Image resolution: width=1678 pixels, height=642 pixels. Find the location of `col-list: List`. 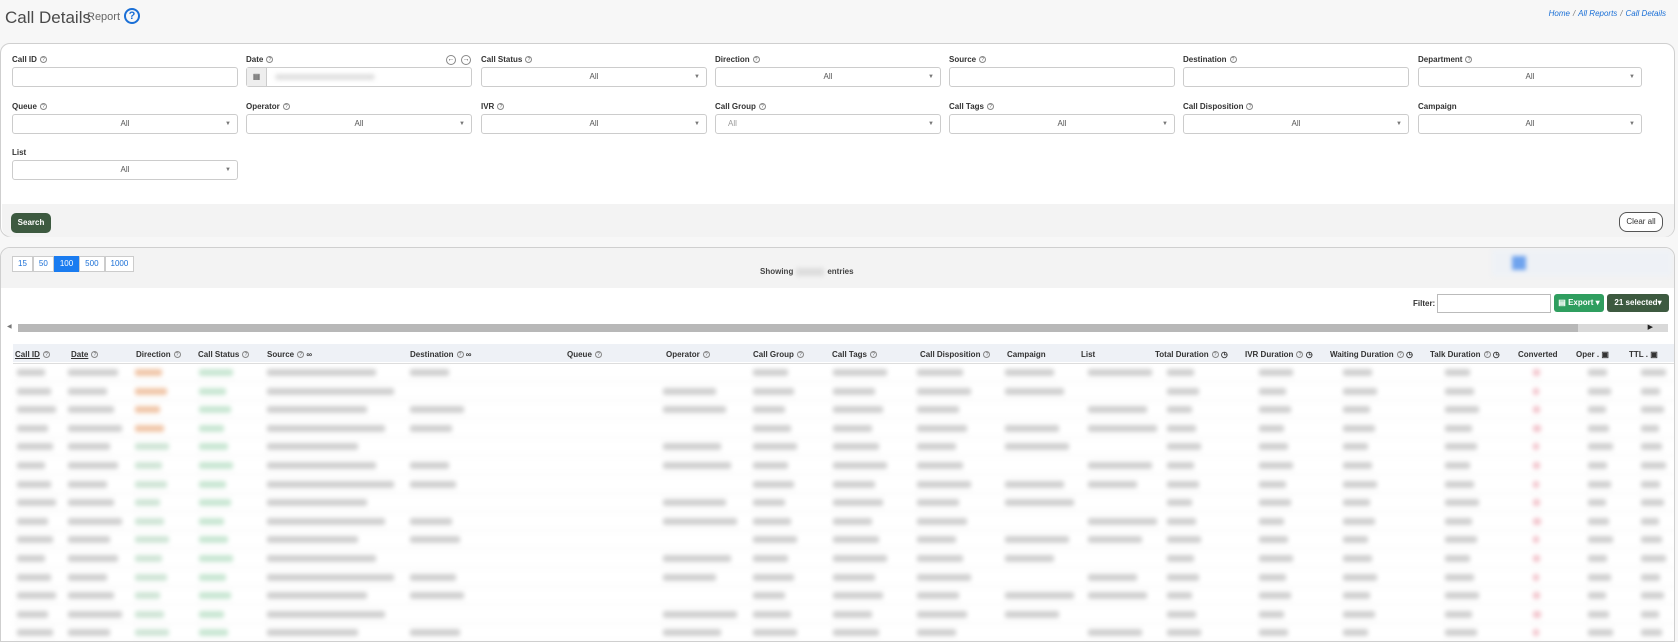

col-list: List is located at coordinates (1088, 354).